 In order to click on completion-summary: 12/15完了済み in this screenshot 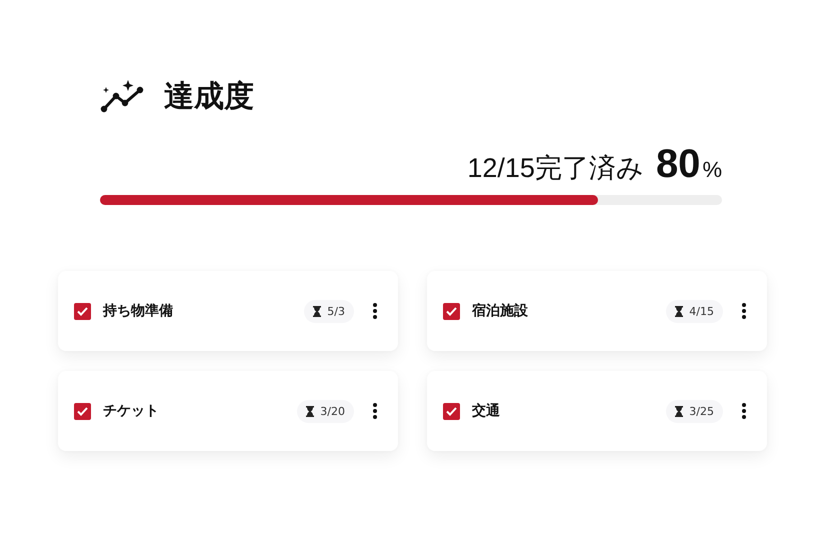, I will do `click(555, 168)`.